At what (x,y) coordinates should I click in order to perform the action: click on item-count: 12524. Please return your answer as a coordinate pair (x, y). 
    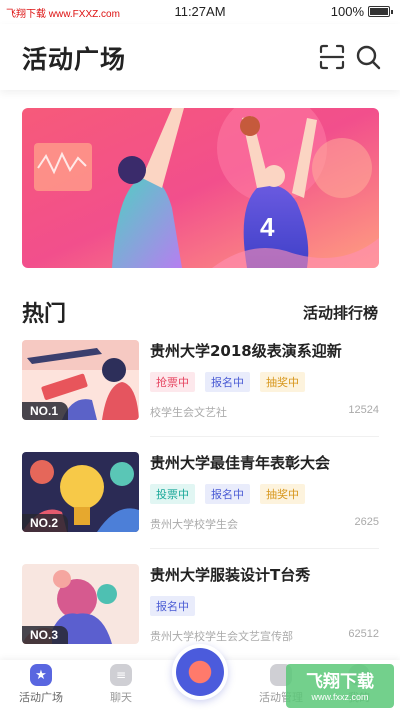
    Looking at the image, I should click on (363, 410).